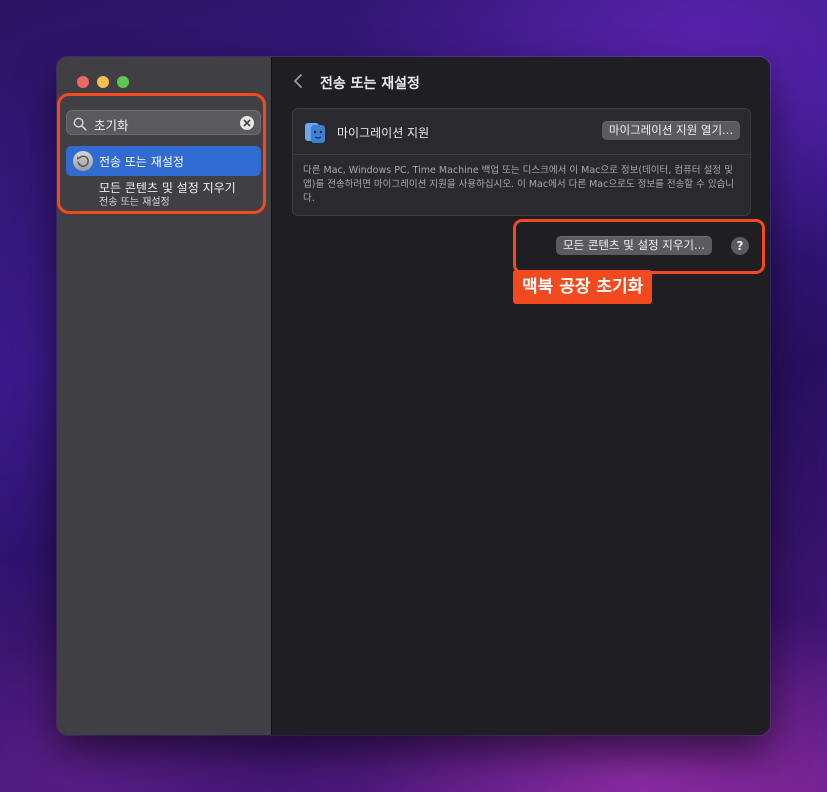 Image resolution: width=827 pixels, height=792 pixels. What do you see at coordinates (123, 82) in the screenshot?
I see `zoom-button` at bounding box center [123, 82].